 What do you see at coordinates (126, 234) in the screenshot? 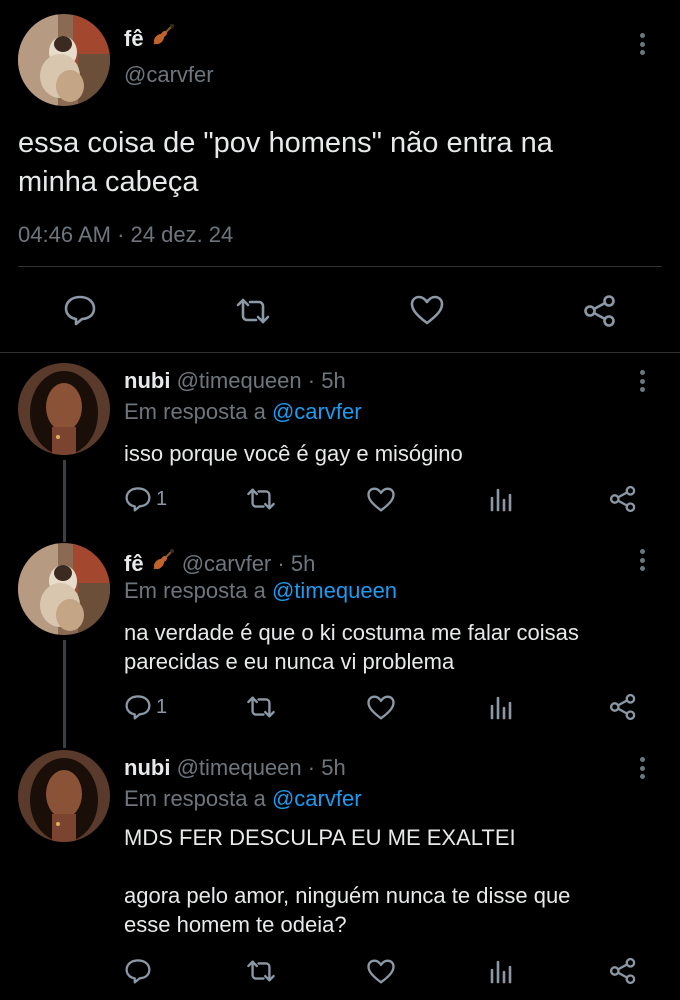
I see `timestamp: 04:46 AM · 24 dez. 24` at bounding box center [126, 234].